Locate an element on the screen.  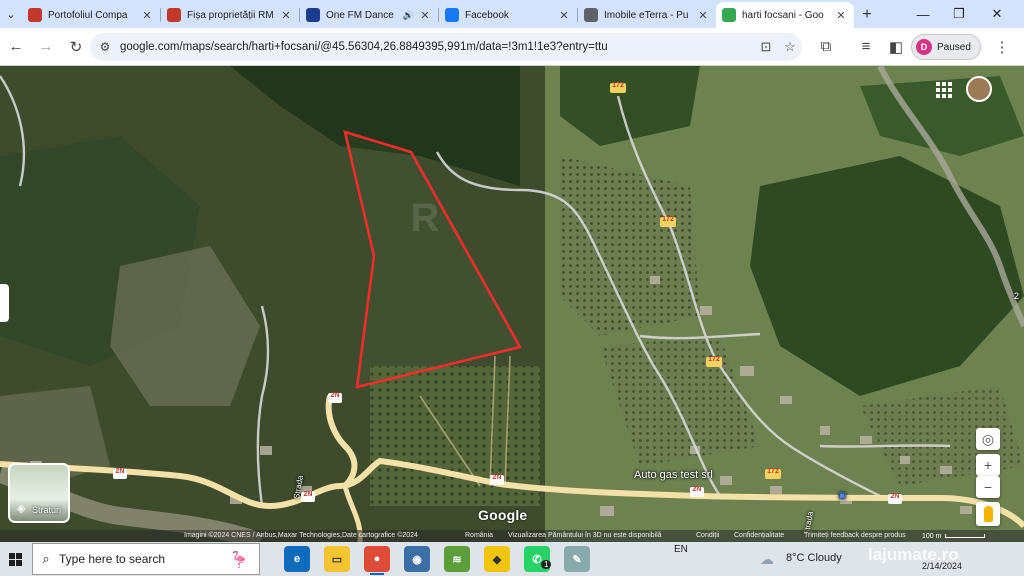
site-info-icon: ⚙ is located at coordinates (105, 47).